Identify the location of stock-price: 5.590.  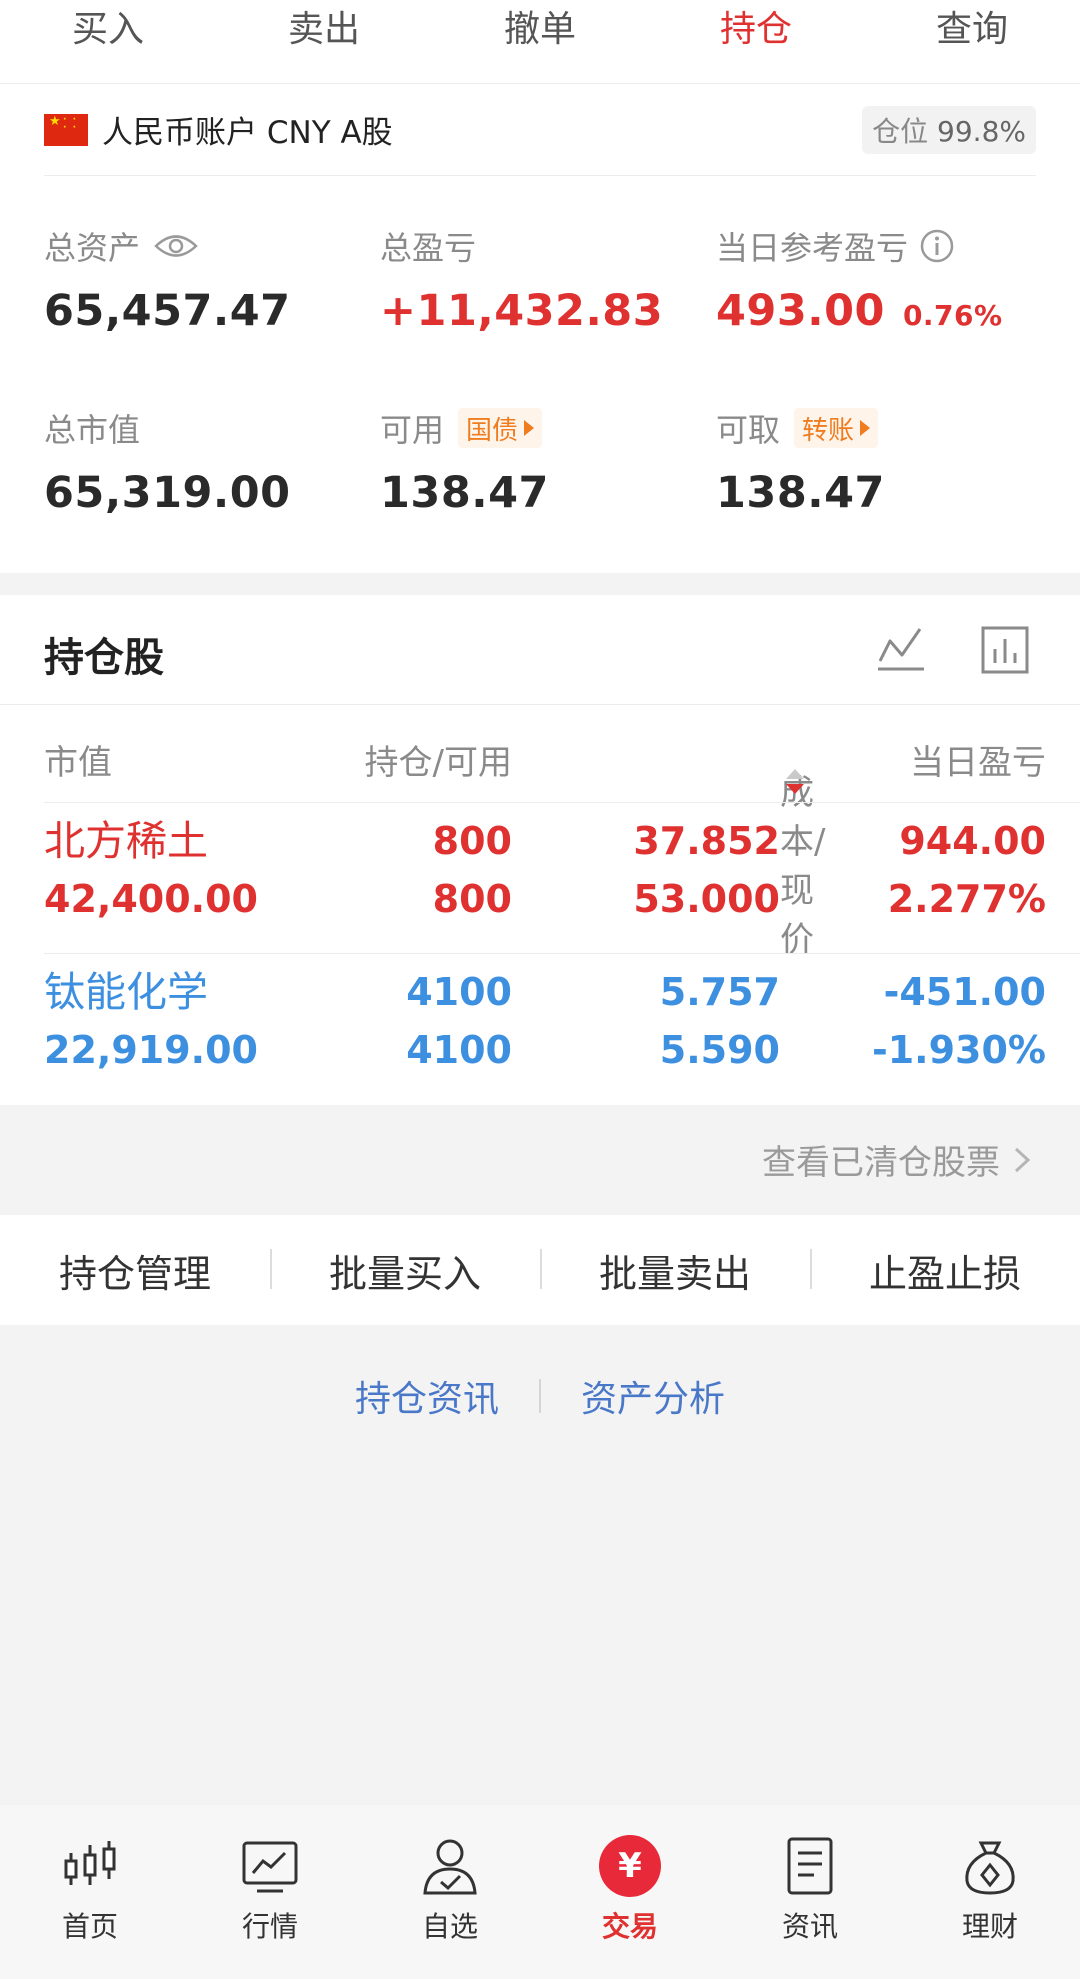
(719, 1050).